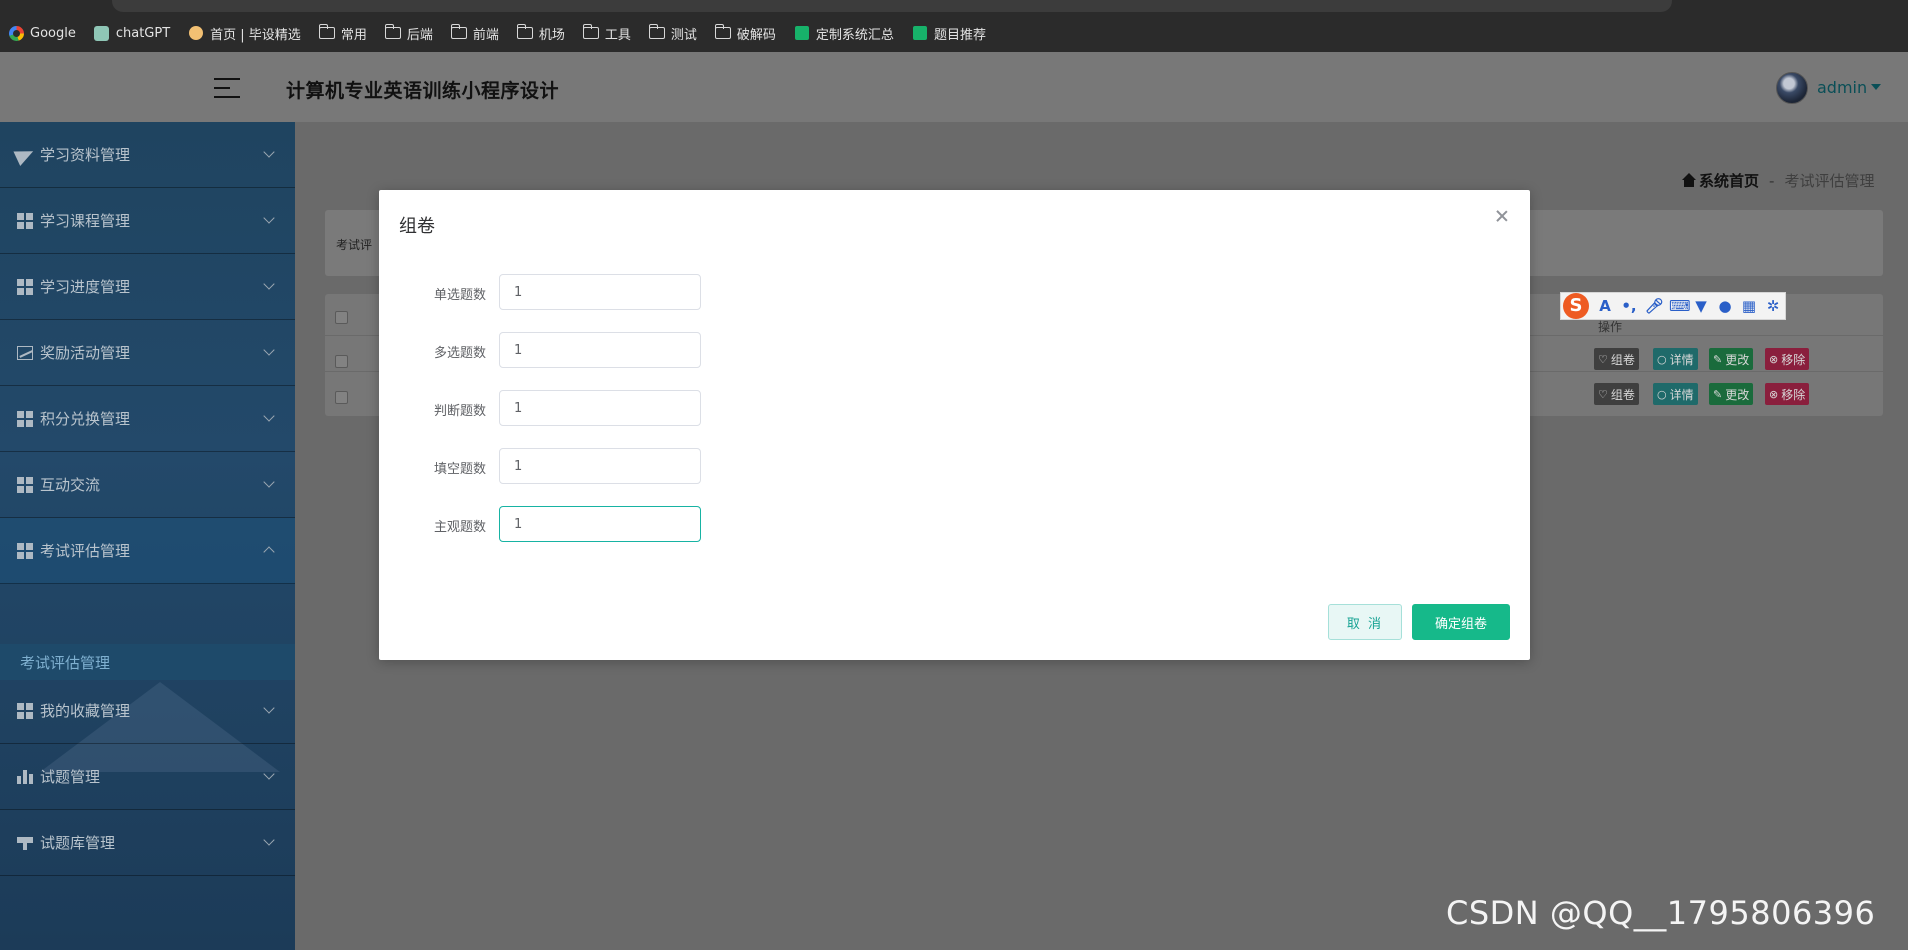 This screenshot has height=950, width=1908. I want to click on sidebar-item-progress: 学习进度管理, so click(147, 287).